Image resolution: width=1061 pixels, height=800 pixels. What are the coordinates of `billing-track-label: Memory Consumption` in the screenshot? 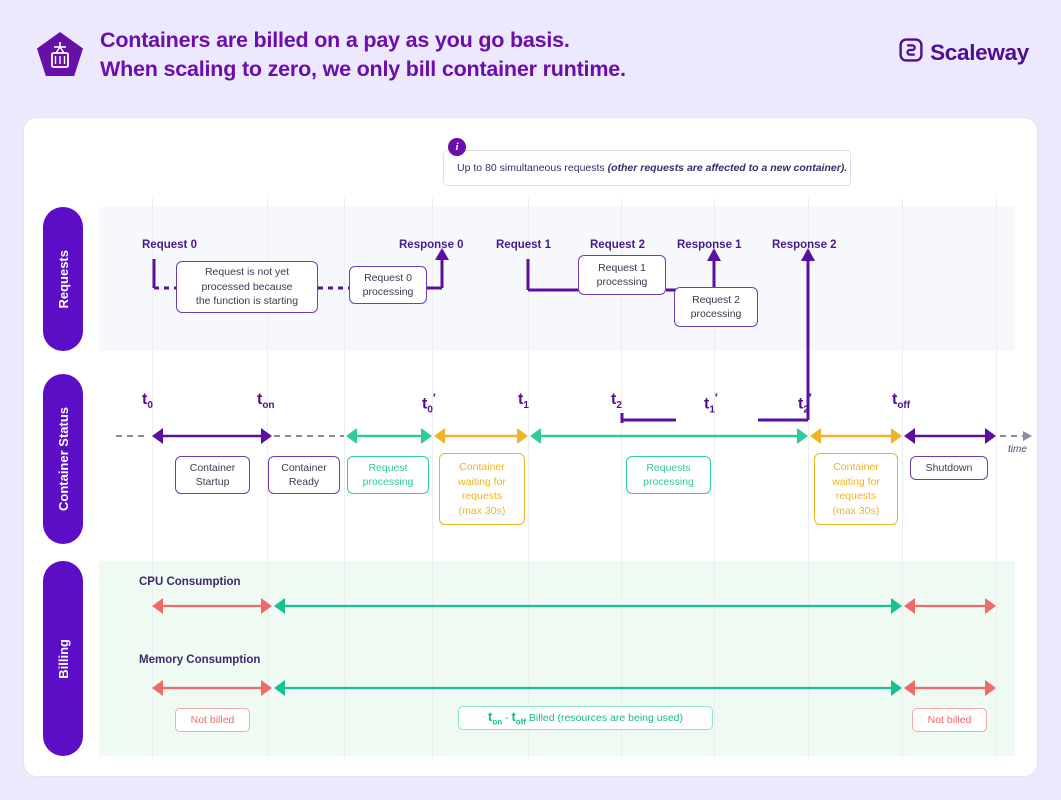 It's located at (200, 660).